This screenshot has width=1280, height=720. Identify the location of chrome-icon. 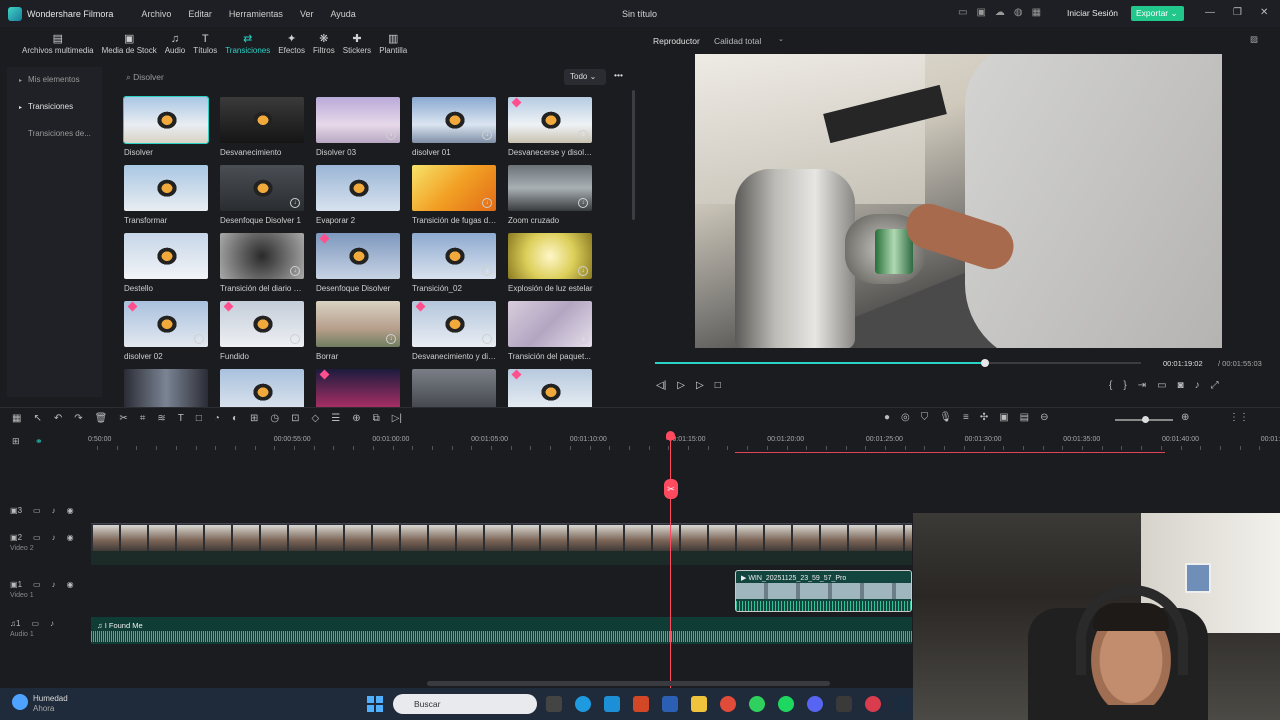
(728, 704).